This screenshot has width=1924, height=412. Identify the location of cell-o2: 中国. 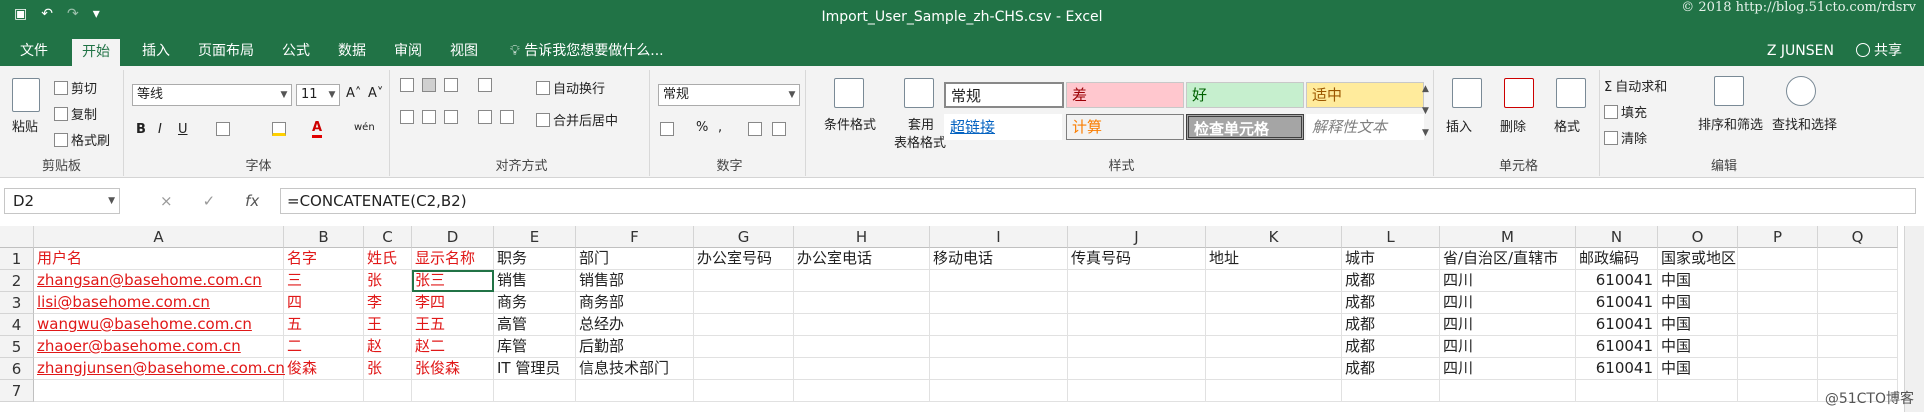
(1698, 281).